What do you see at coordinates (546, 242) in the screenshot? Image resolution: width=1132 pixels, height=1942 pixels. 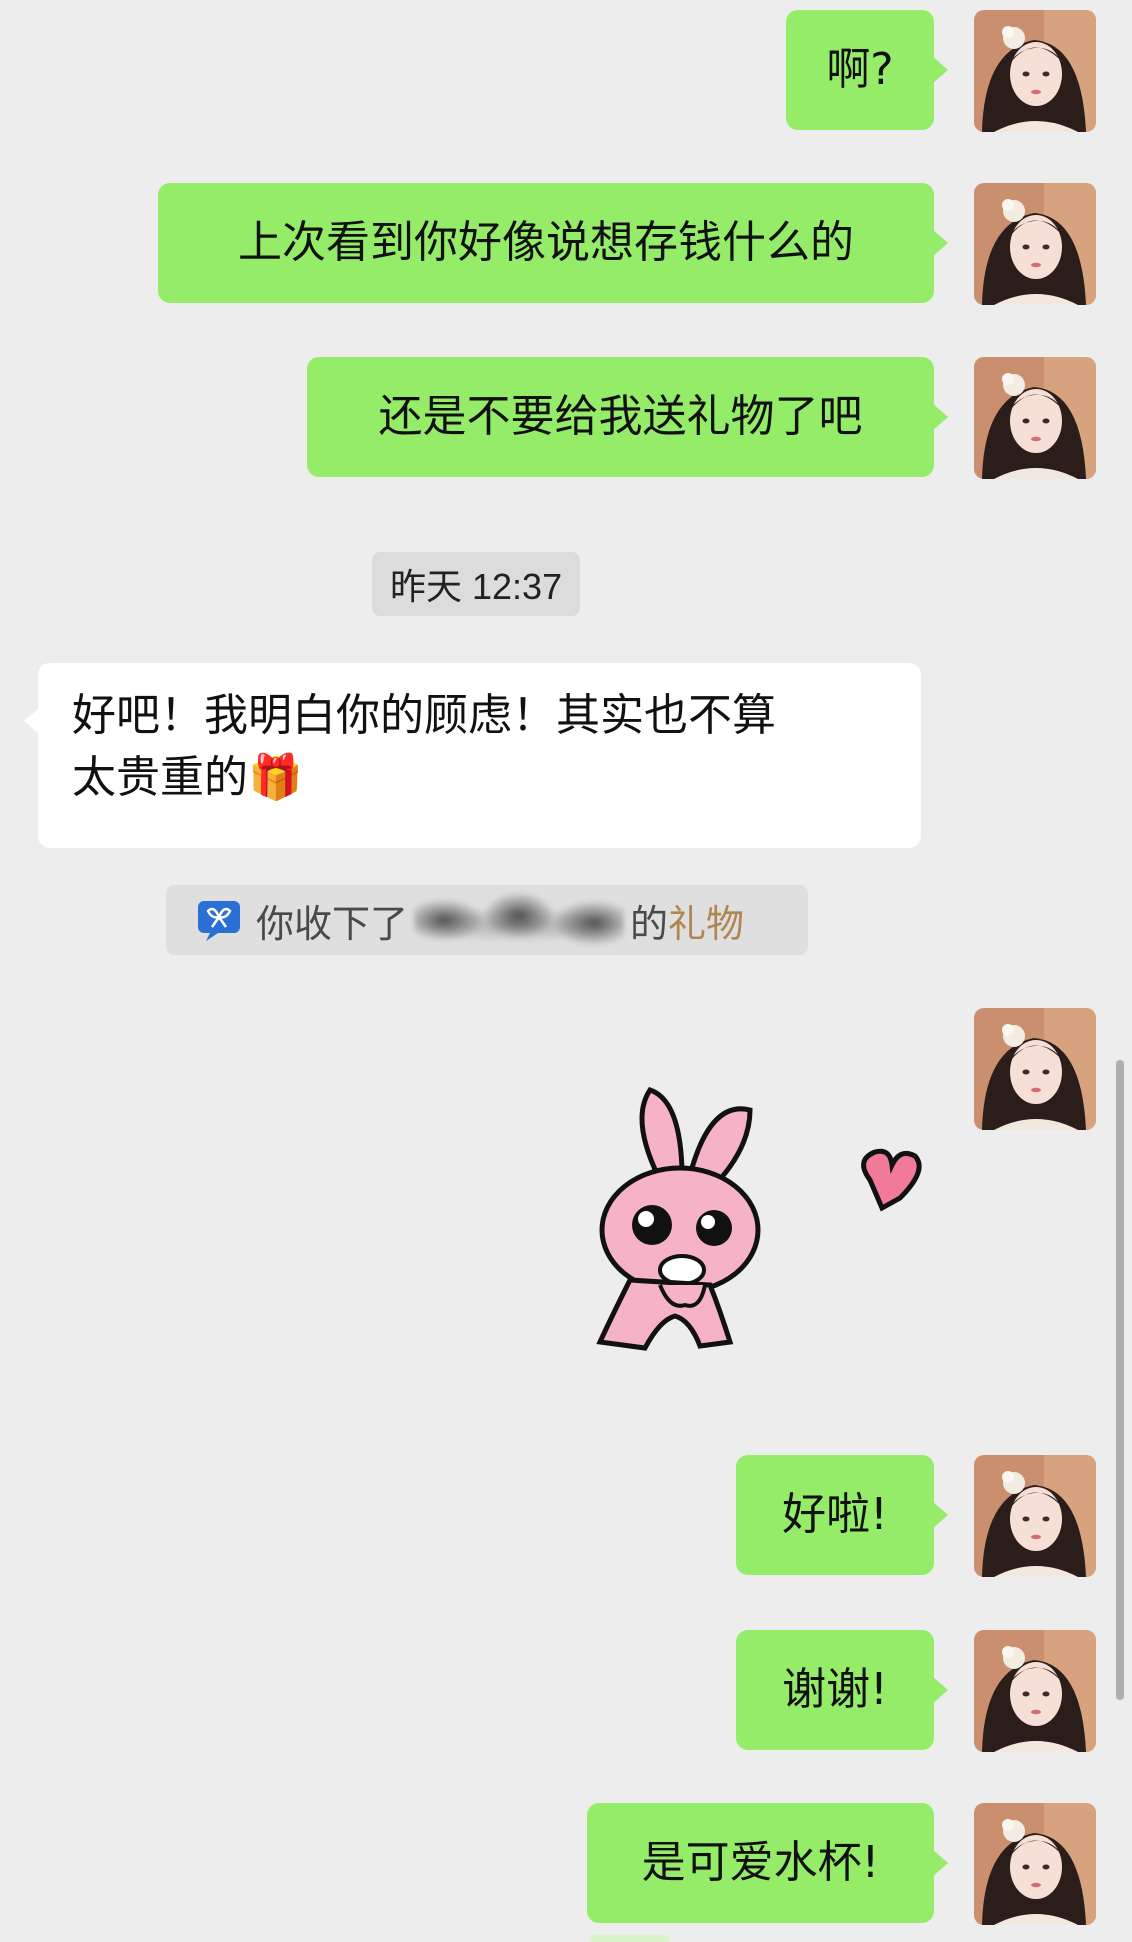 I see `message-text: 上次看到你好像说想存钱什么的` at bounding box center [546, 242].